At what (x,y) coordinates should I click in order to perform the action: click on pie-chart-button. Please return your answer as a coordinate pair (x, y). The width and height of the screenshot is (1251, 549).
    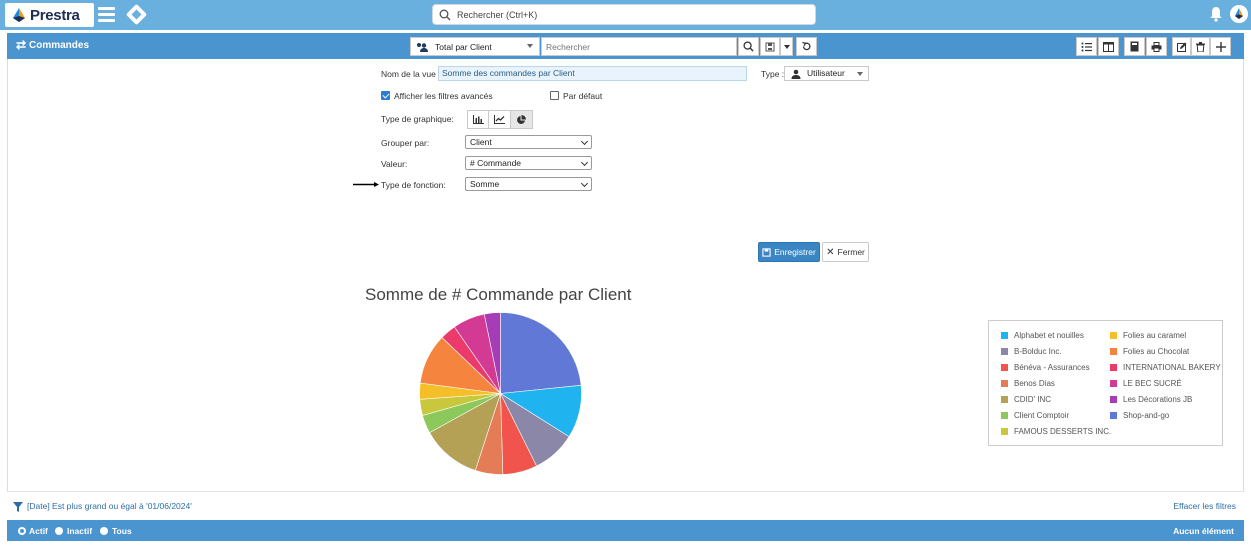
    Looking at the image, I should click on (521, 119).